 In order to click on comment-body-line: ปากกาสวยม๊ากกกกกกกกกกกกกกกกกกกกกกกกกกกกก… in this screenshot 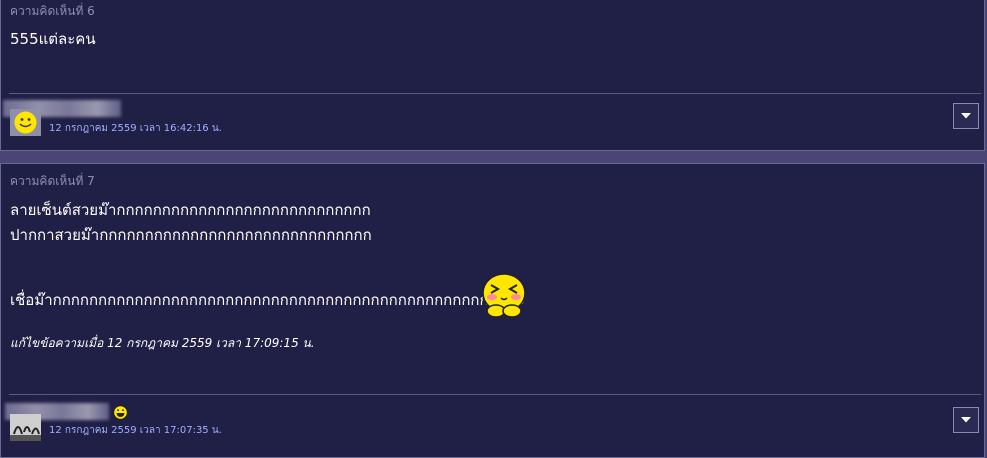, I will do `click(191, 235)`.